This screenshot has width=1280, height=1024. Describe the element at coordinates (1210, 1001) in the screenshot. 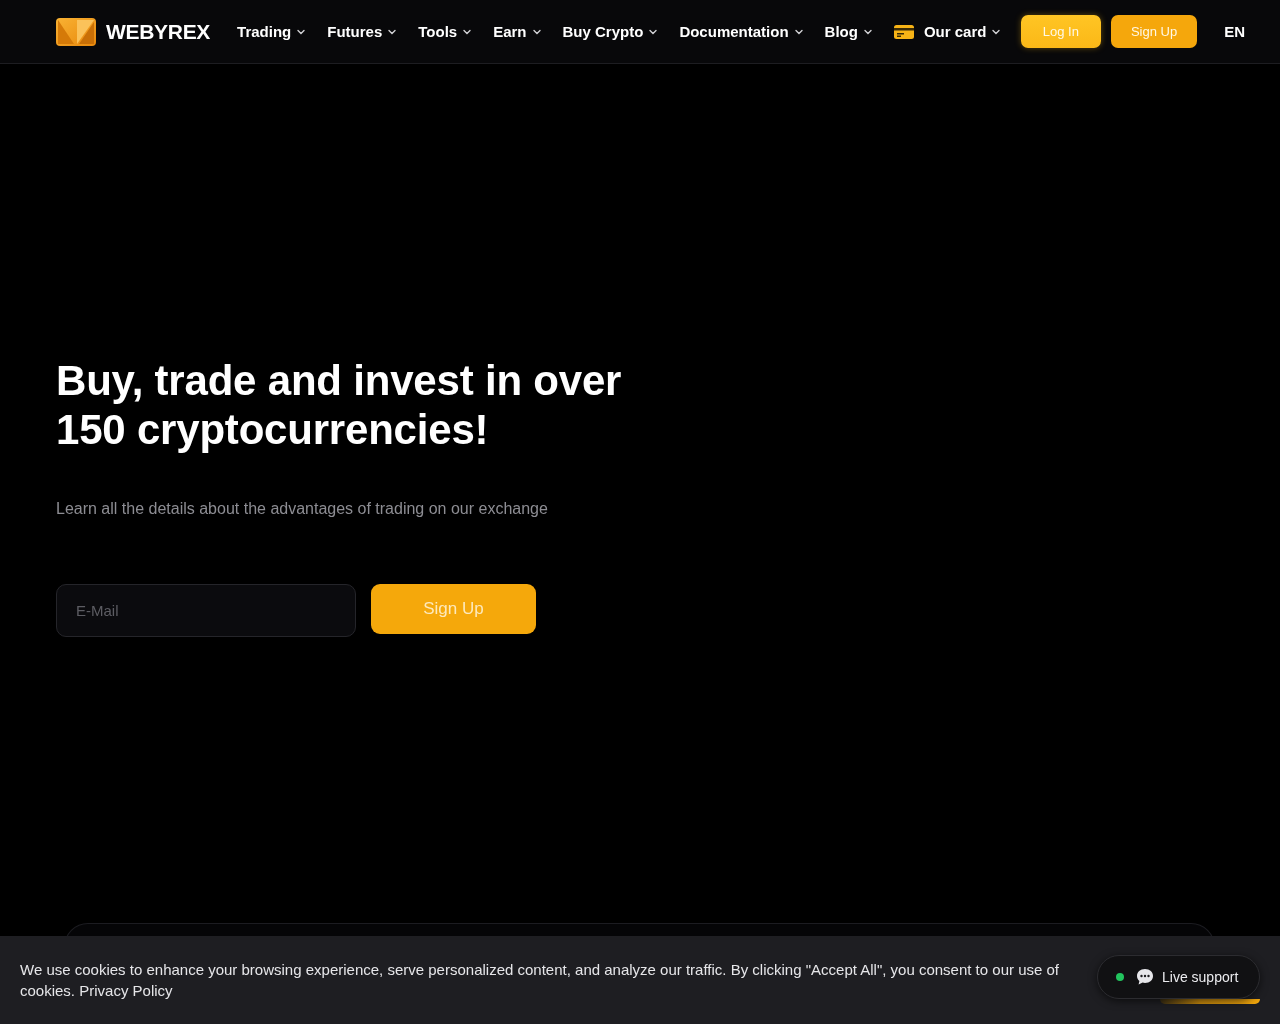

I see `partly-hidden-button` at that location.